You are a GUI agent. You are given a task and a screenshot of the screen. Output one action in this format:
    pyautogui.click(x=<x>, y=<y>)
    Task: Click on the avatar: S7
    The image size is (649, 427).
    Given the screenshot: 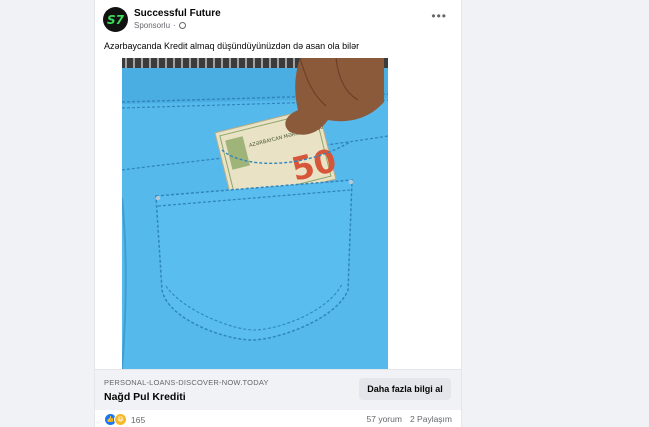 What is the action you would take?
    pyautogui.click(x=115, y=19)
    